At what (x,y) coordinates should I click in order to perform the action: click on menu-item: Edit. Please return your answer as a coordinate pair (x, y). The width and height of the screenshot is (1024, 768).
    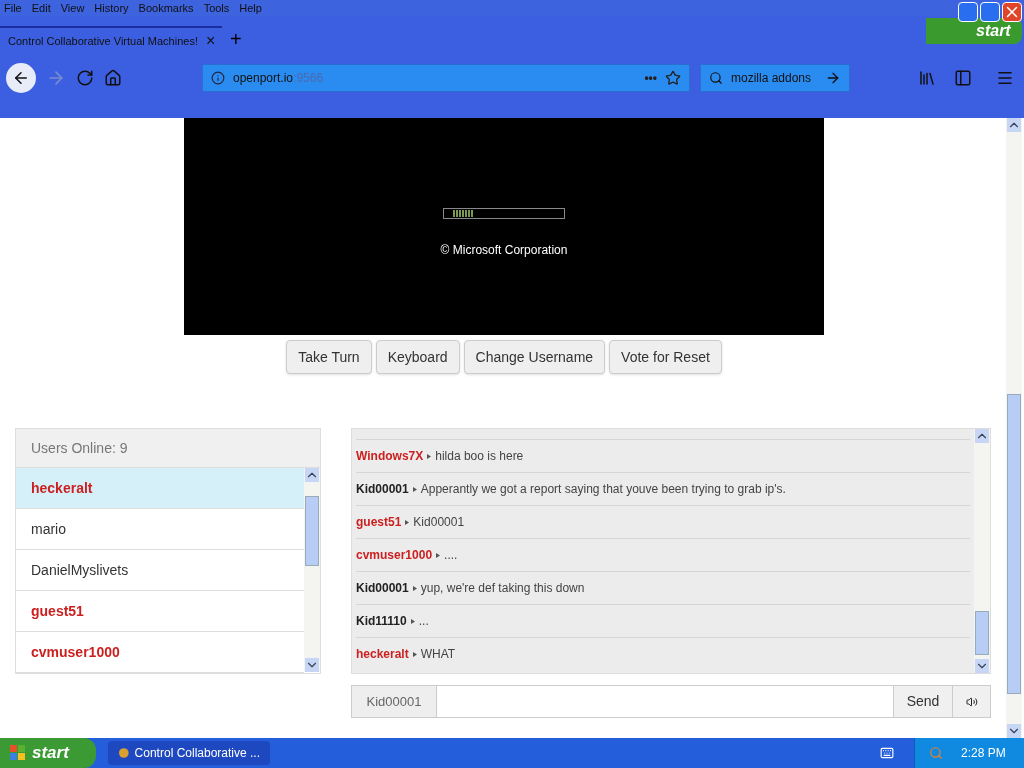
    Looking at the image, I should click on (41, 8).